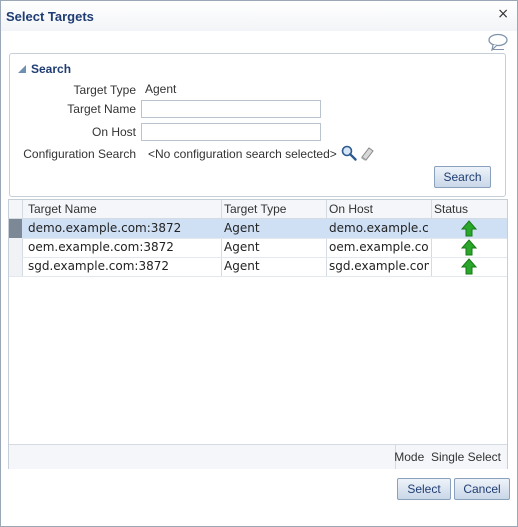 The width and height of the screenshot is (518, 527). Describe the element at coordinates (503, 14) in the screenshot. I see `close-icon: ×` at that location.